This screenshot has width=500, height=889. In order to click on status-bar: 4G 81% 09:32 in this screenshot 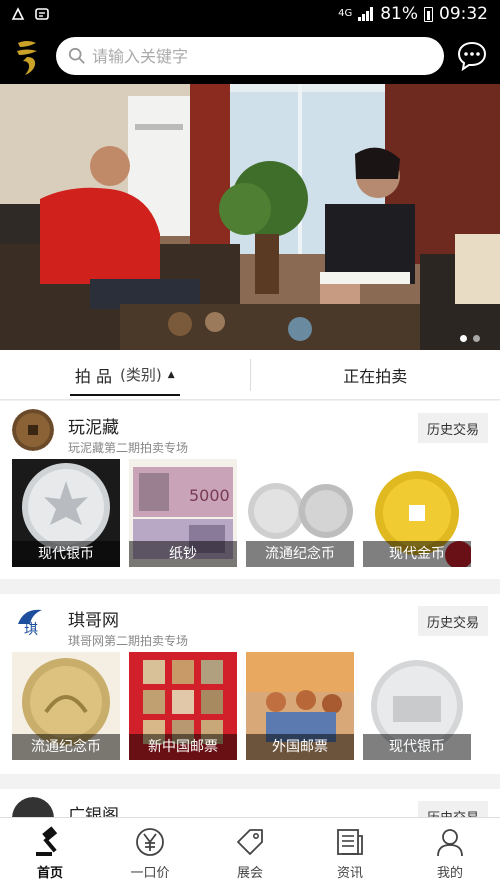, I will do `click(250, 15)`.